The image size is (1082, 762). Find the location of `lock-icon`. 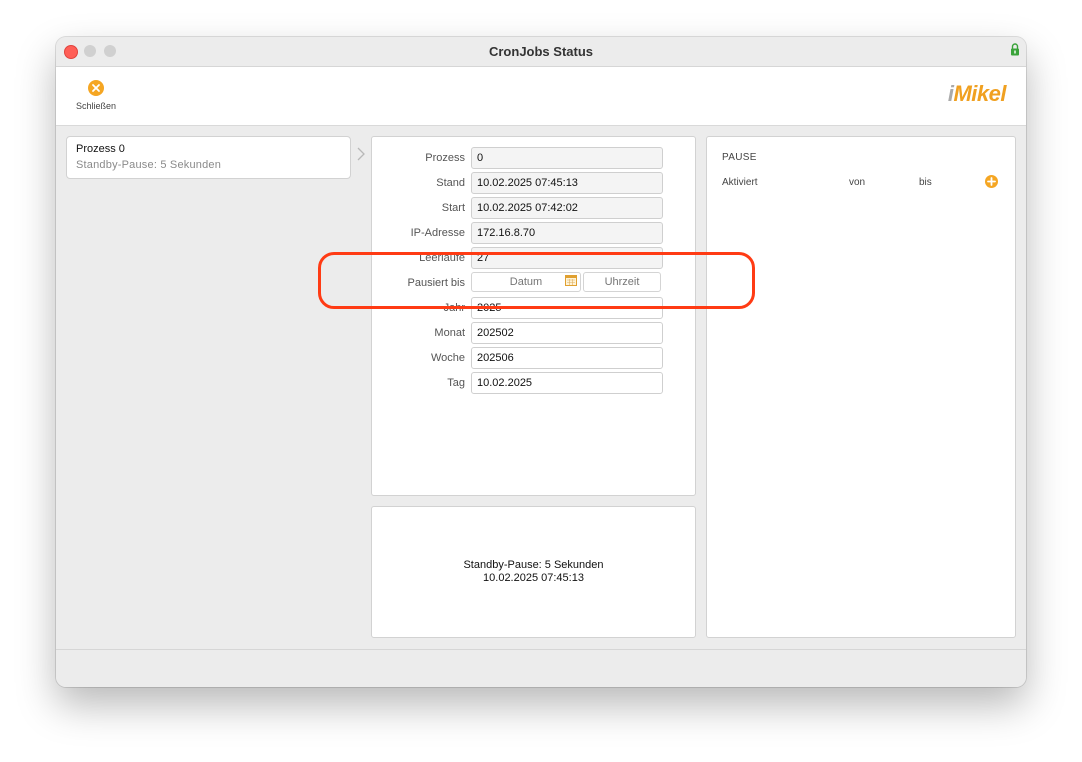

lock-icon is located at coordinates (1015, 49).